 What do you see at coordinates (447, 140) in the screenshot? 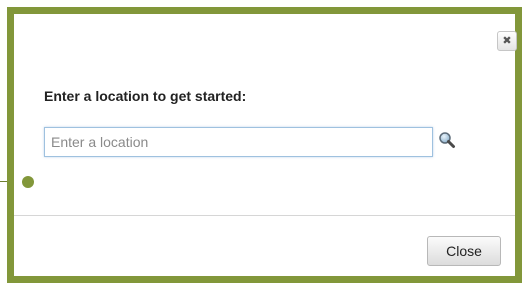
I see `search-icon` at bounding box center [447, 140].